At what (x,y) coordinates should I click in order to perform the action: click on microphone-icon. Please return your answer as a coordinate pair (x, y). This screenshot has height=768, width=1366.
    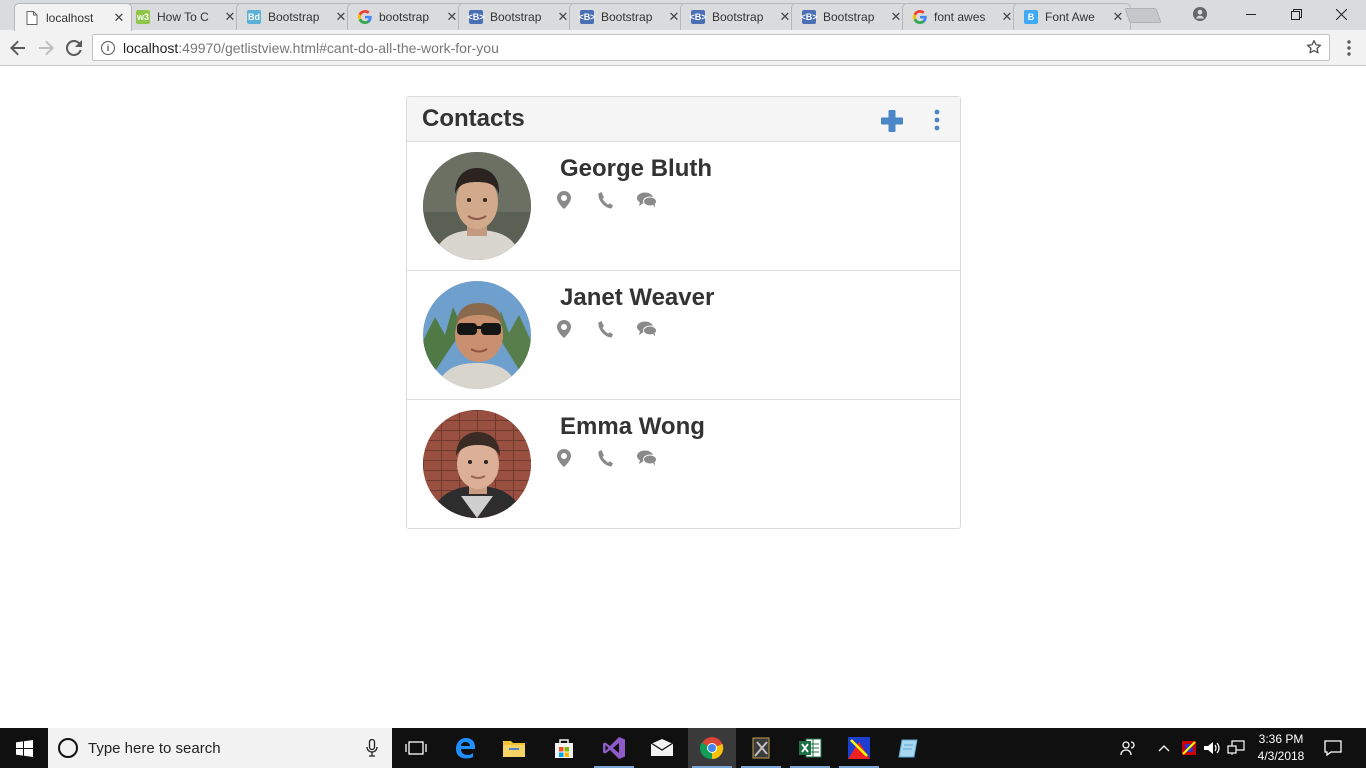
    Looking at the image, I should click on (372, 749).